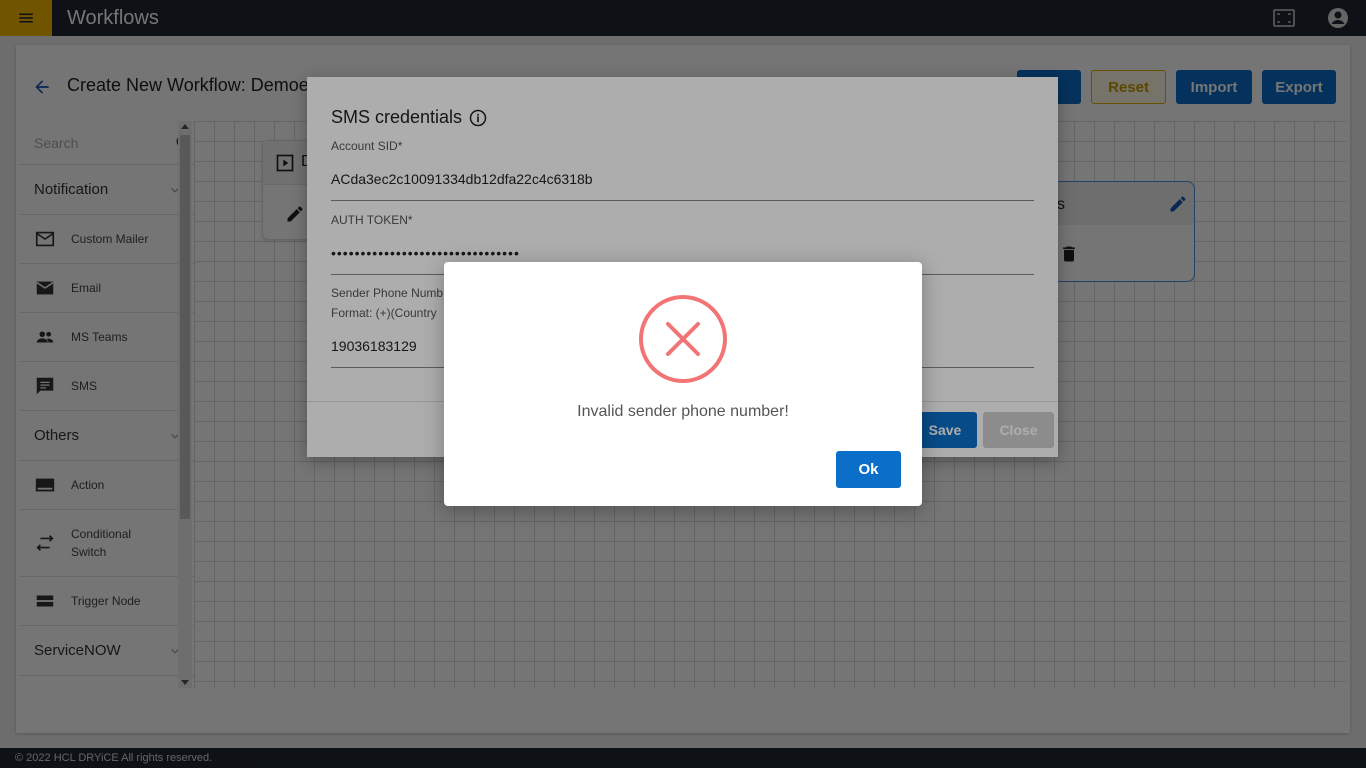  Describe the element at coordinates (683, 411) in the screenshot. I see `alert-message: Invalid sender phone number!` at that location.